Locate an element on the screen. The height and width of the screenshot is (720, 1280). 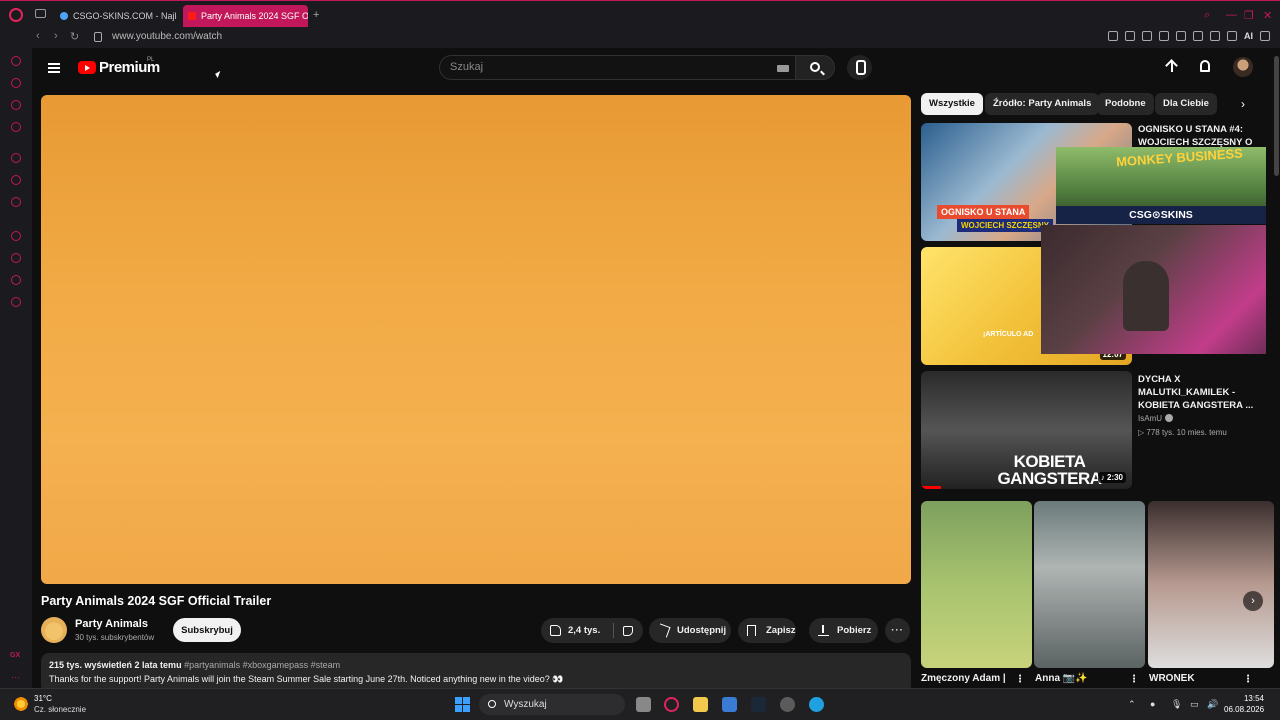
opera-gx-taskbar-icon is located at coordinates (671, 704).